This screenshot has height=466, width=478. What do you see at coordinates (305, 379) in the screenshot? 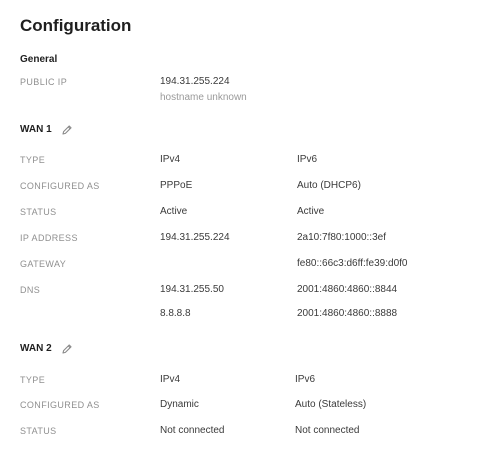
I see `wan2-type-ipv6: IPv6` at bounding box center [305, 379].